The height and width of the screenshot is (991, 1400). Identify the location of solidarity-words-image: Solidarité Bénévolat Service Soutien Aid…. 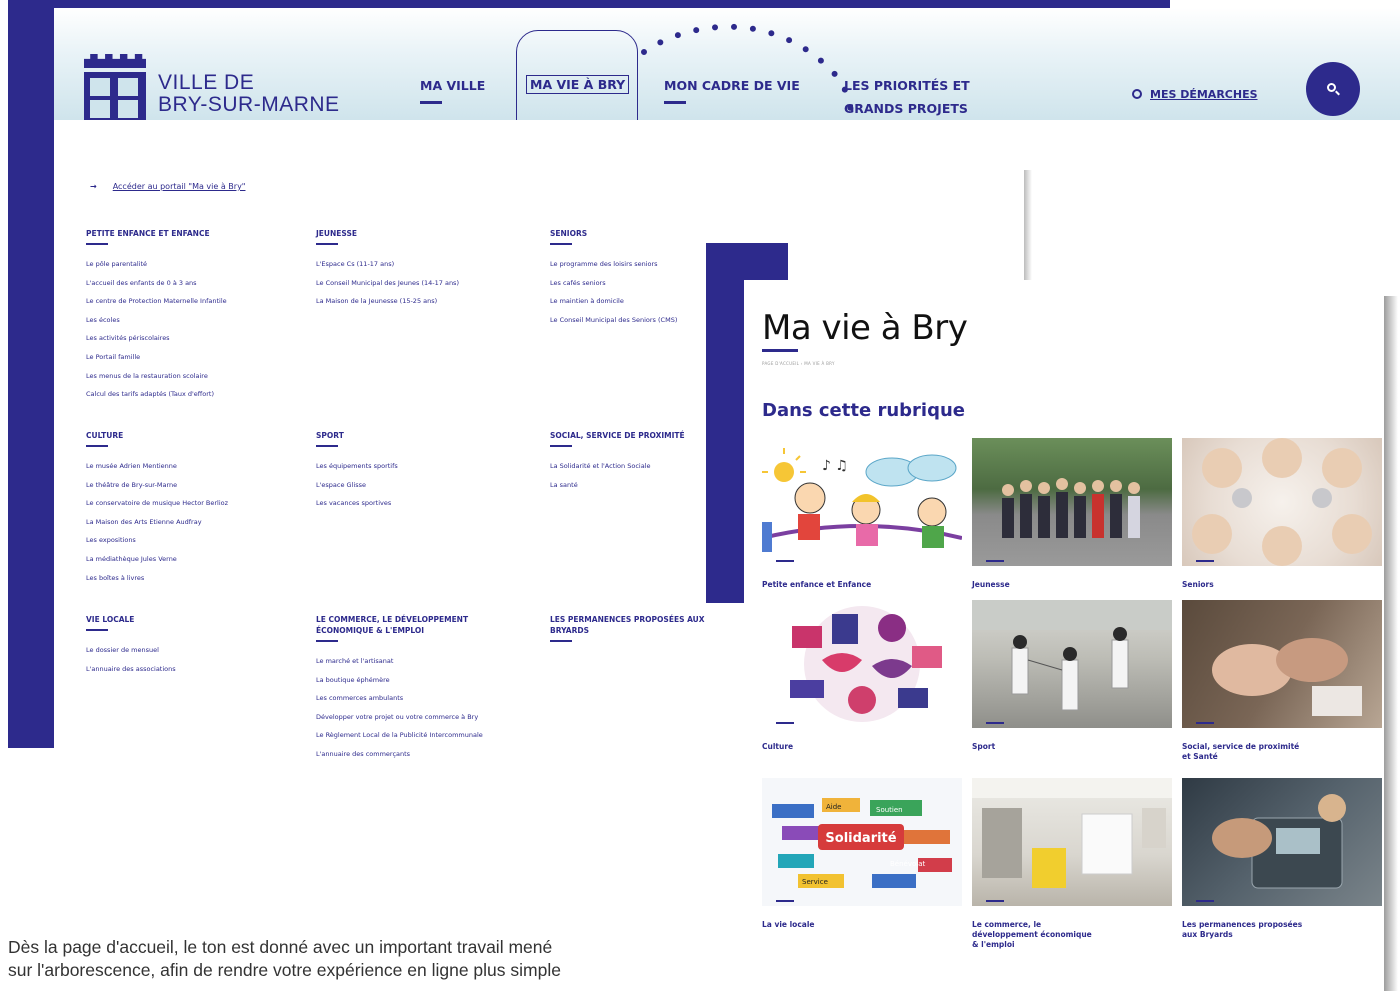
(862, 842).